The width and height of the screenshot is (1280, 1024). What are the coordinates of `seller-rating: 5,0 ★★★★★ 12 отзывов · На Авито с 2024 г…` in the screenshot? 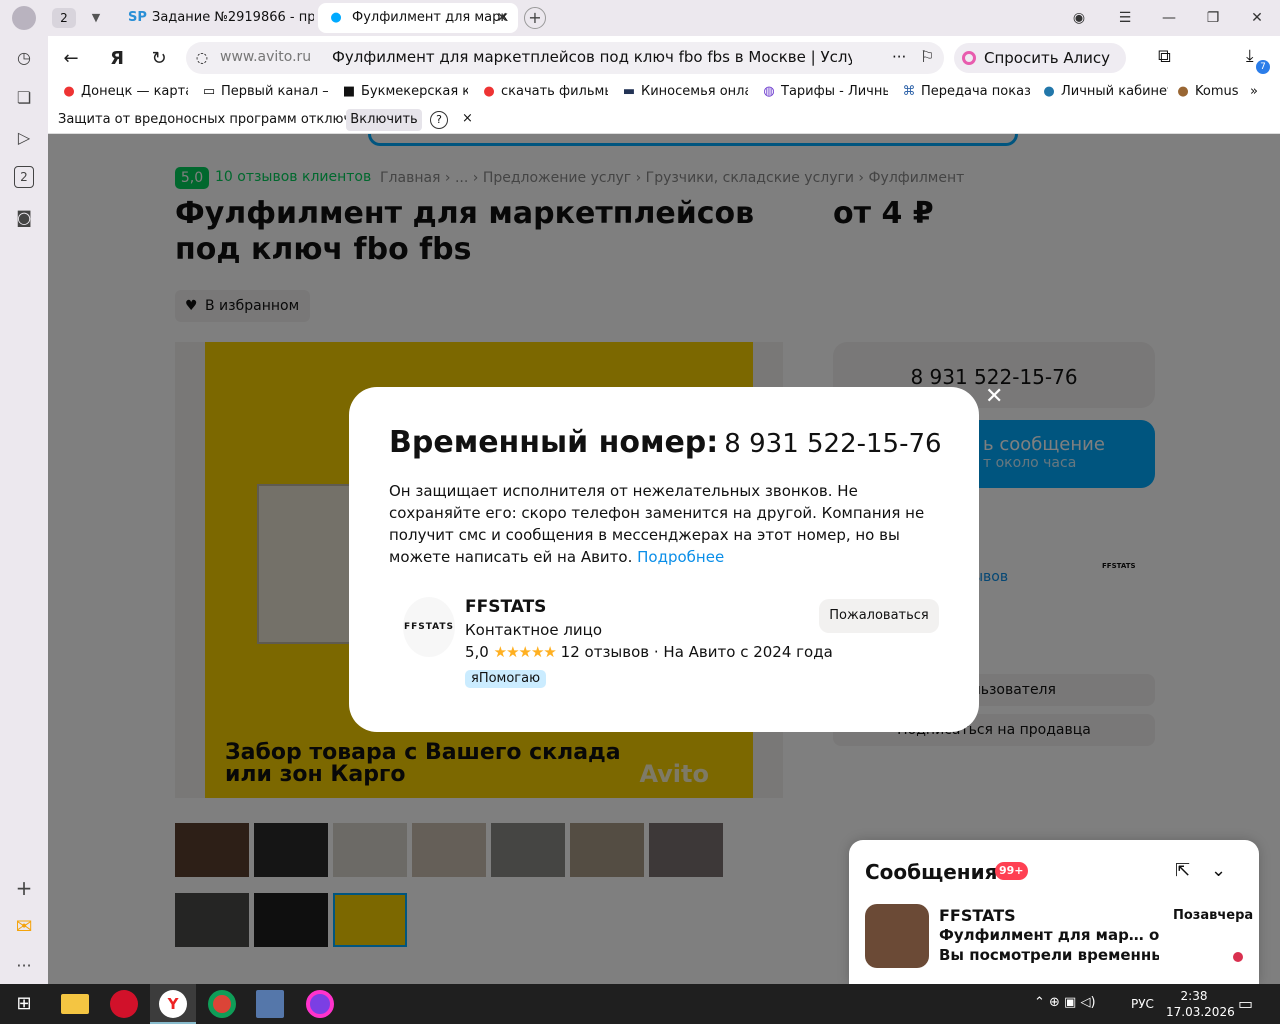 It's located at (649, 652).